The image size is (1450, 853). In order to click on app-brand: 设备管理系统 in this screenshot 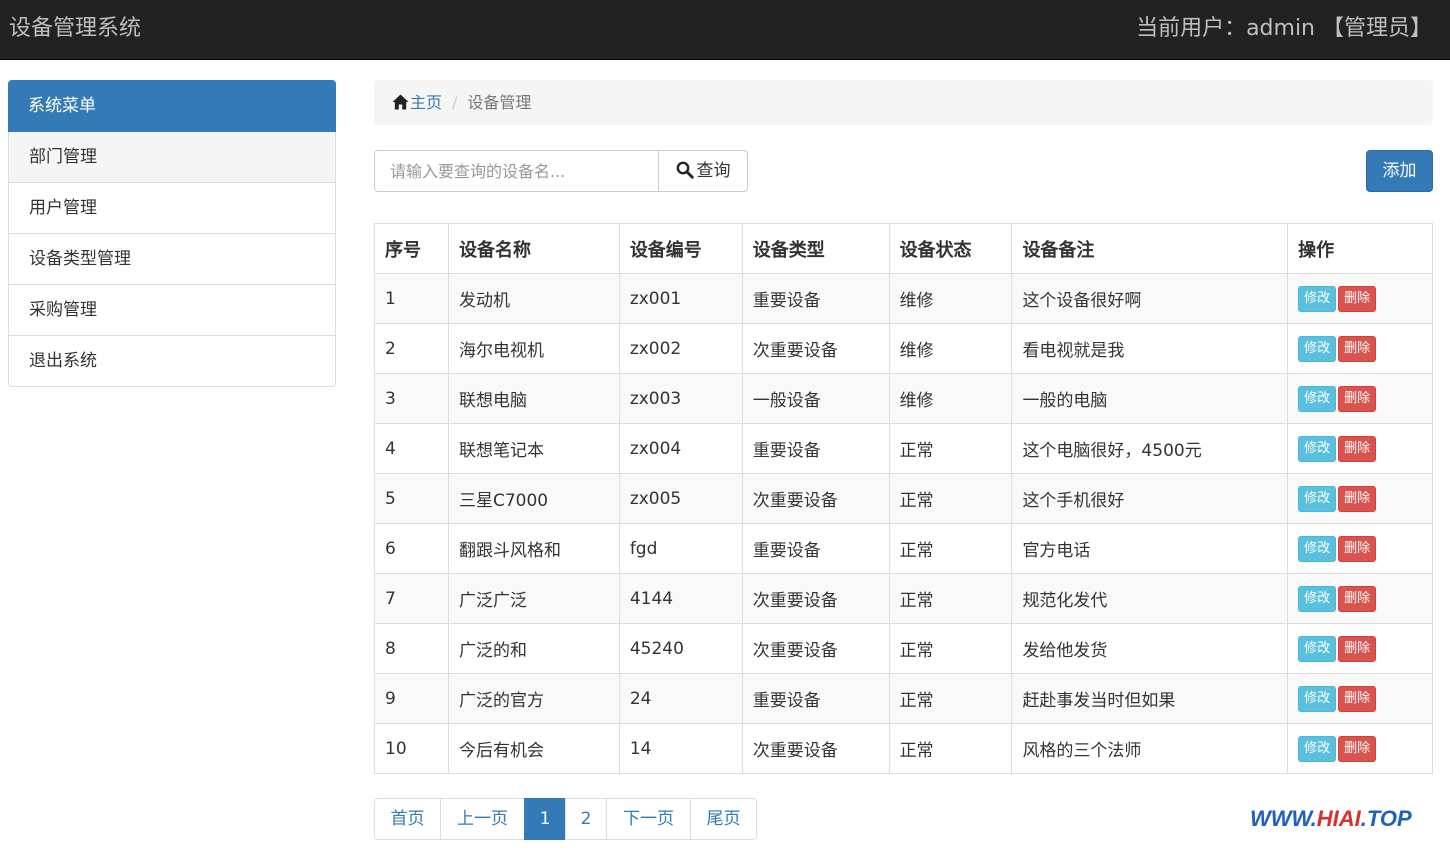, I will do `click(75, 29)`.